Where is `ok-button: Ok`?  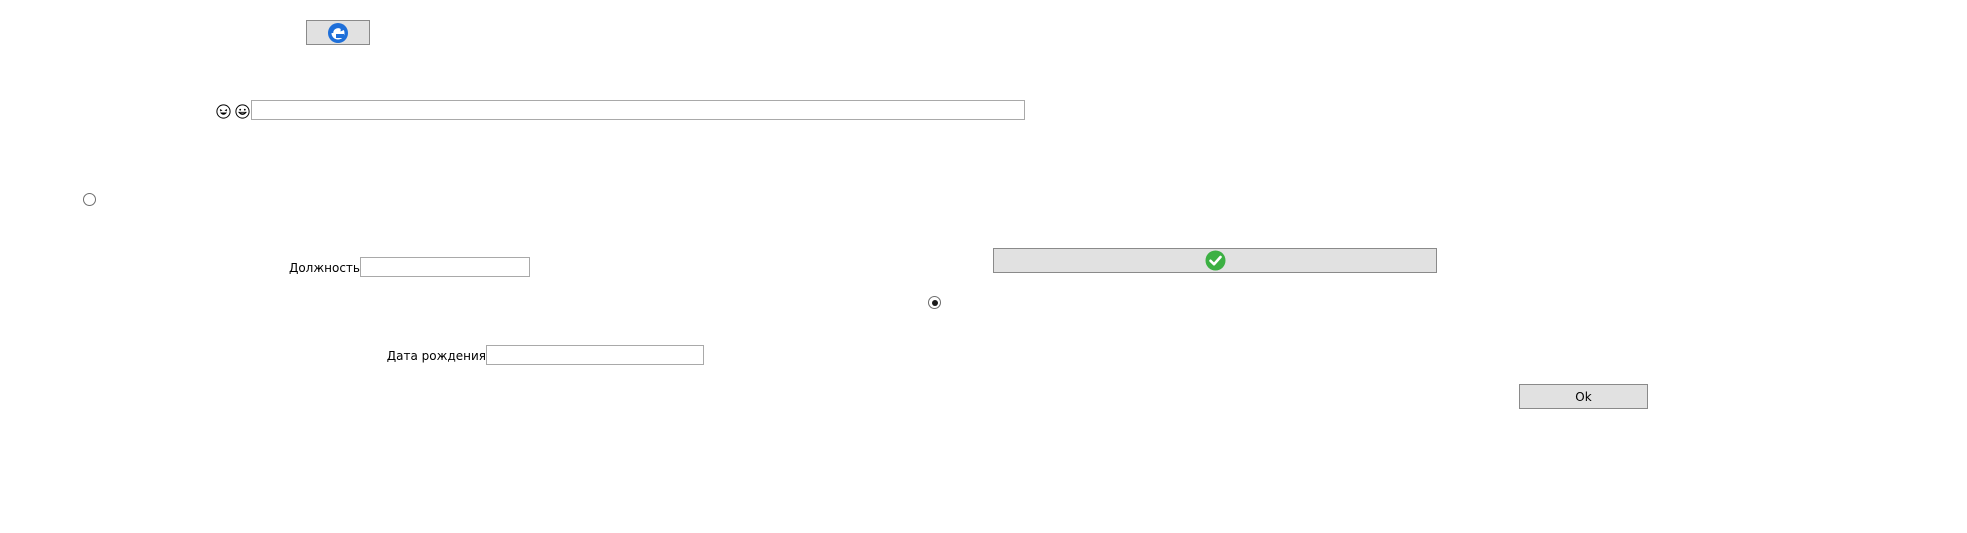
ok-button: Ok is located at coordinates (1583, 396).